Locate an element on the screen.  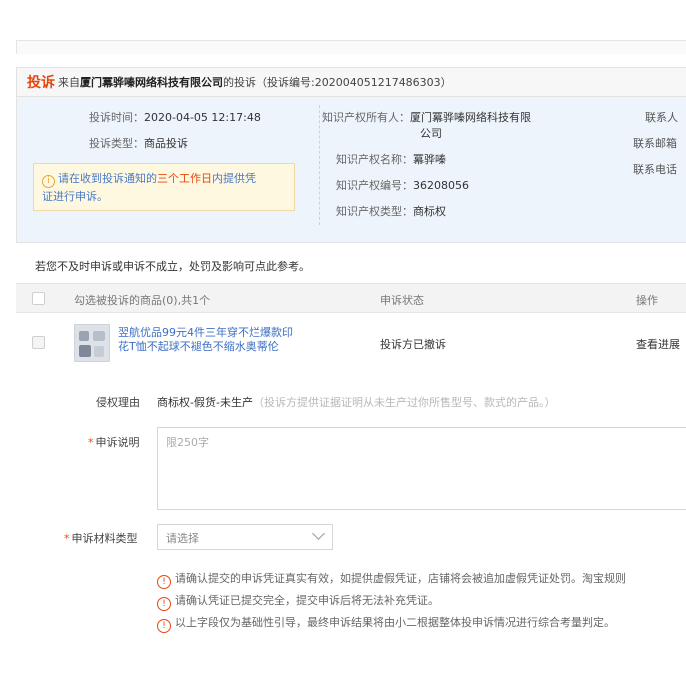
material-label: * 申诉材料类型 is located at coordinates (101, 538).